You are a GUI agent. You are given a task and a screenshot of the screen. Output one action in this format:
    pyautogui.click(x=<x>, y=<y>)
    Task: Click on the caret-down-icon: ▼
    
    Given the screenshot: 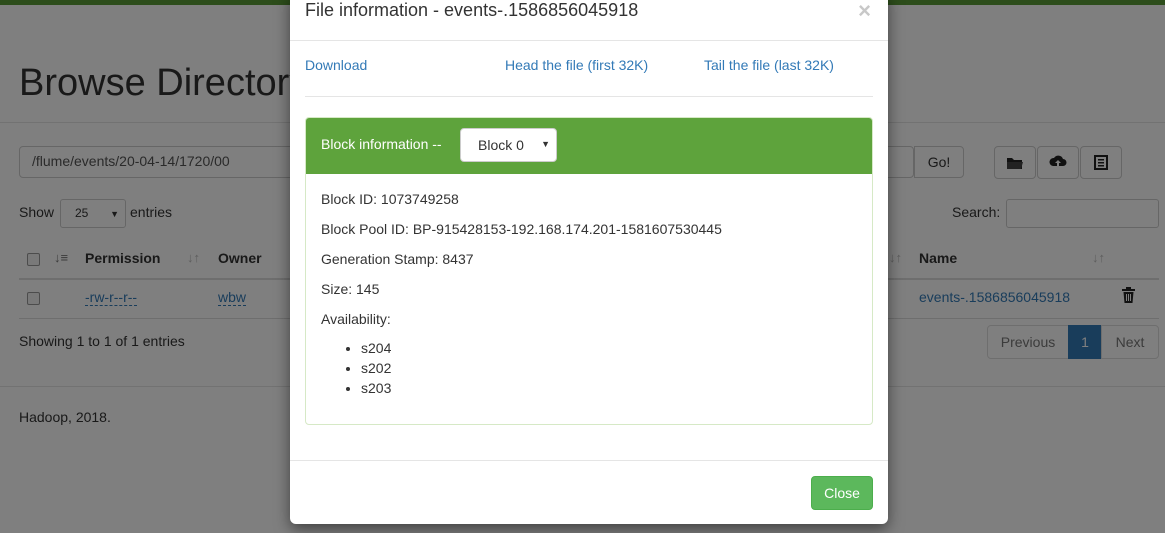 What is the action you would take?
    pyautogui.click(x=545, y=144)
    